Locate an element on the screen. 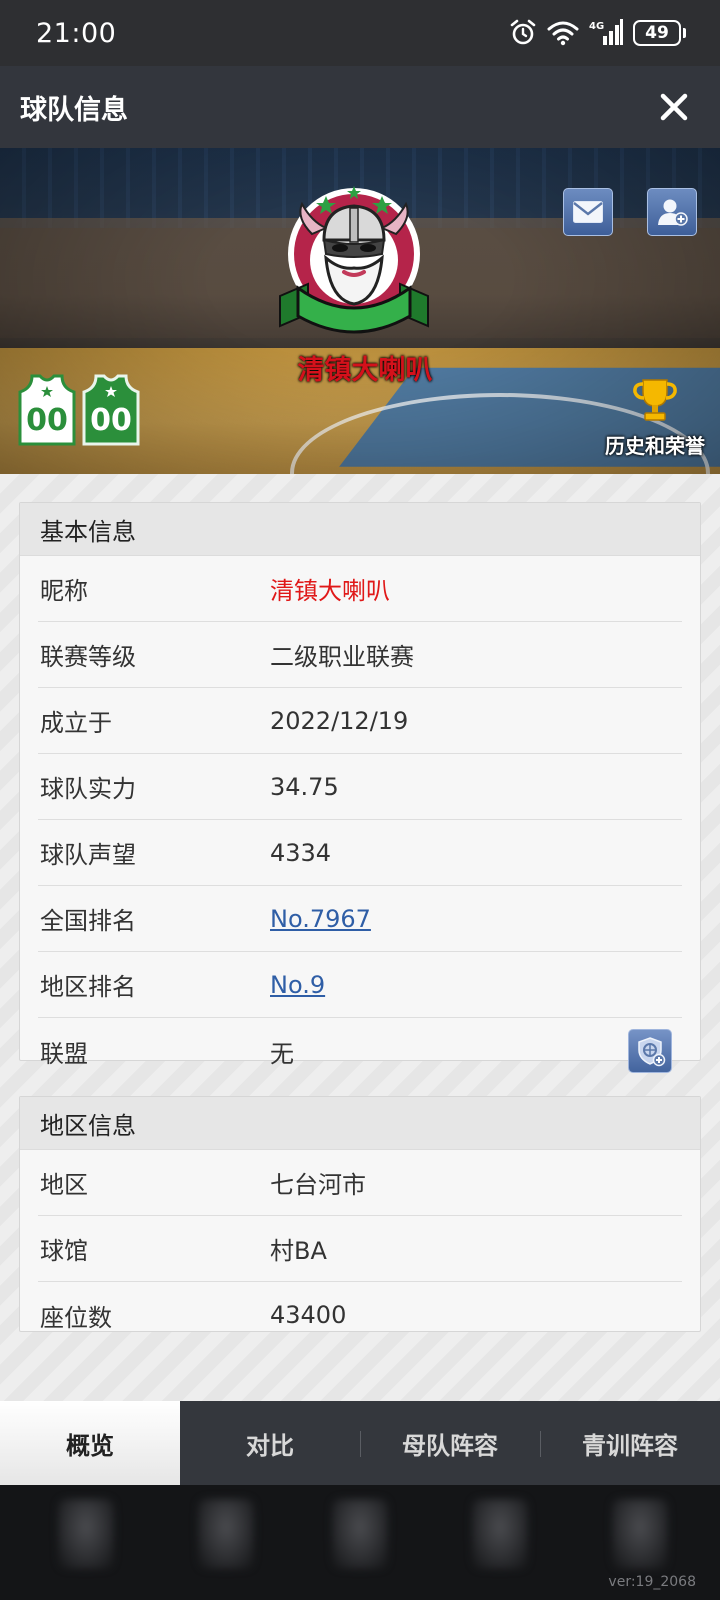 This screenshot has height=1600, width=720. network-type: 4G is located at coordinates (596, 26).